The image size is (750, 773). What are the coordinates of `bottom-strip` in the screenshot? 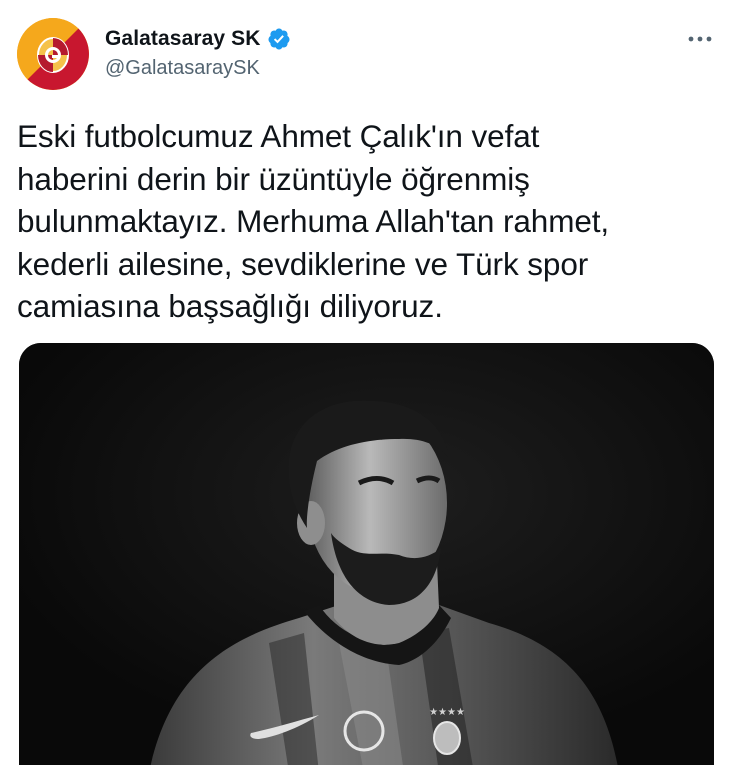 It's located at (375, 769).